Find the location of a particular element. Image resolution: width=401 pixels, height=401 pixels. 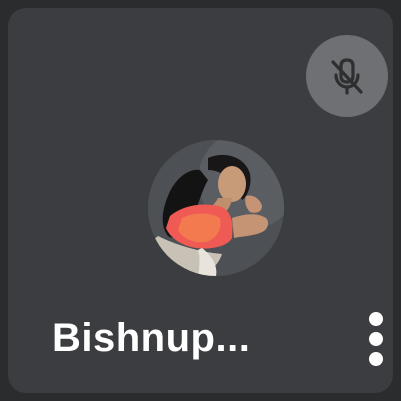

avatar is located at coordinates (216, 208).